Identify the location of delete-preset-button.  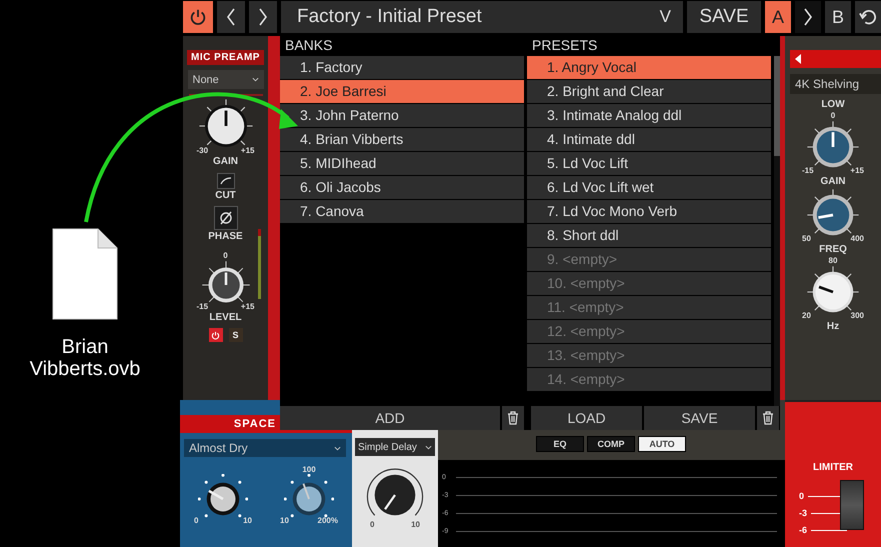
(768, 418).